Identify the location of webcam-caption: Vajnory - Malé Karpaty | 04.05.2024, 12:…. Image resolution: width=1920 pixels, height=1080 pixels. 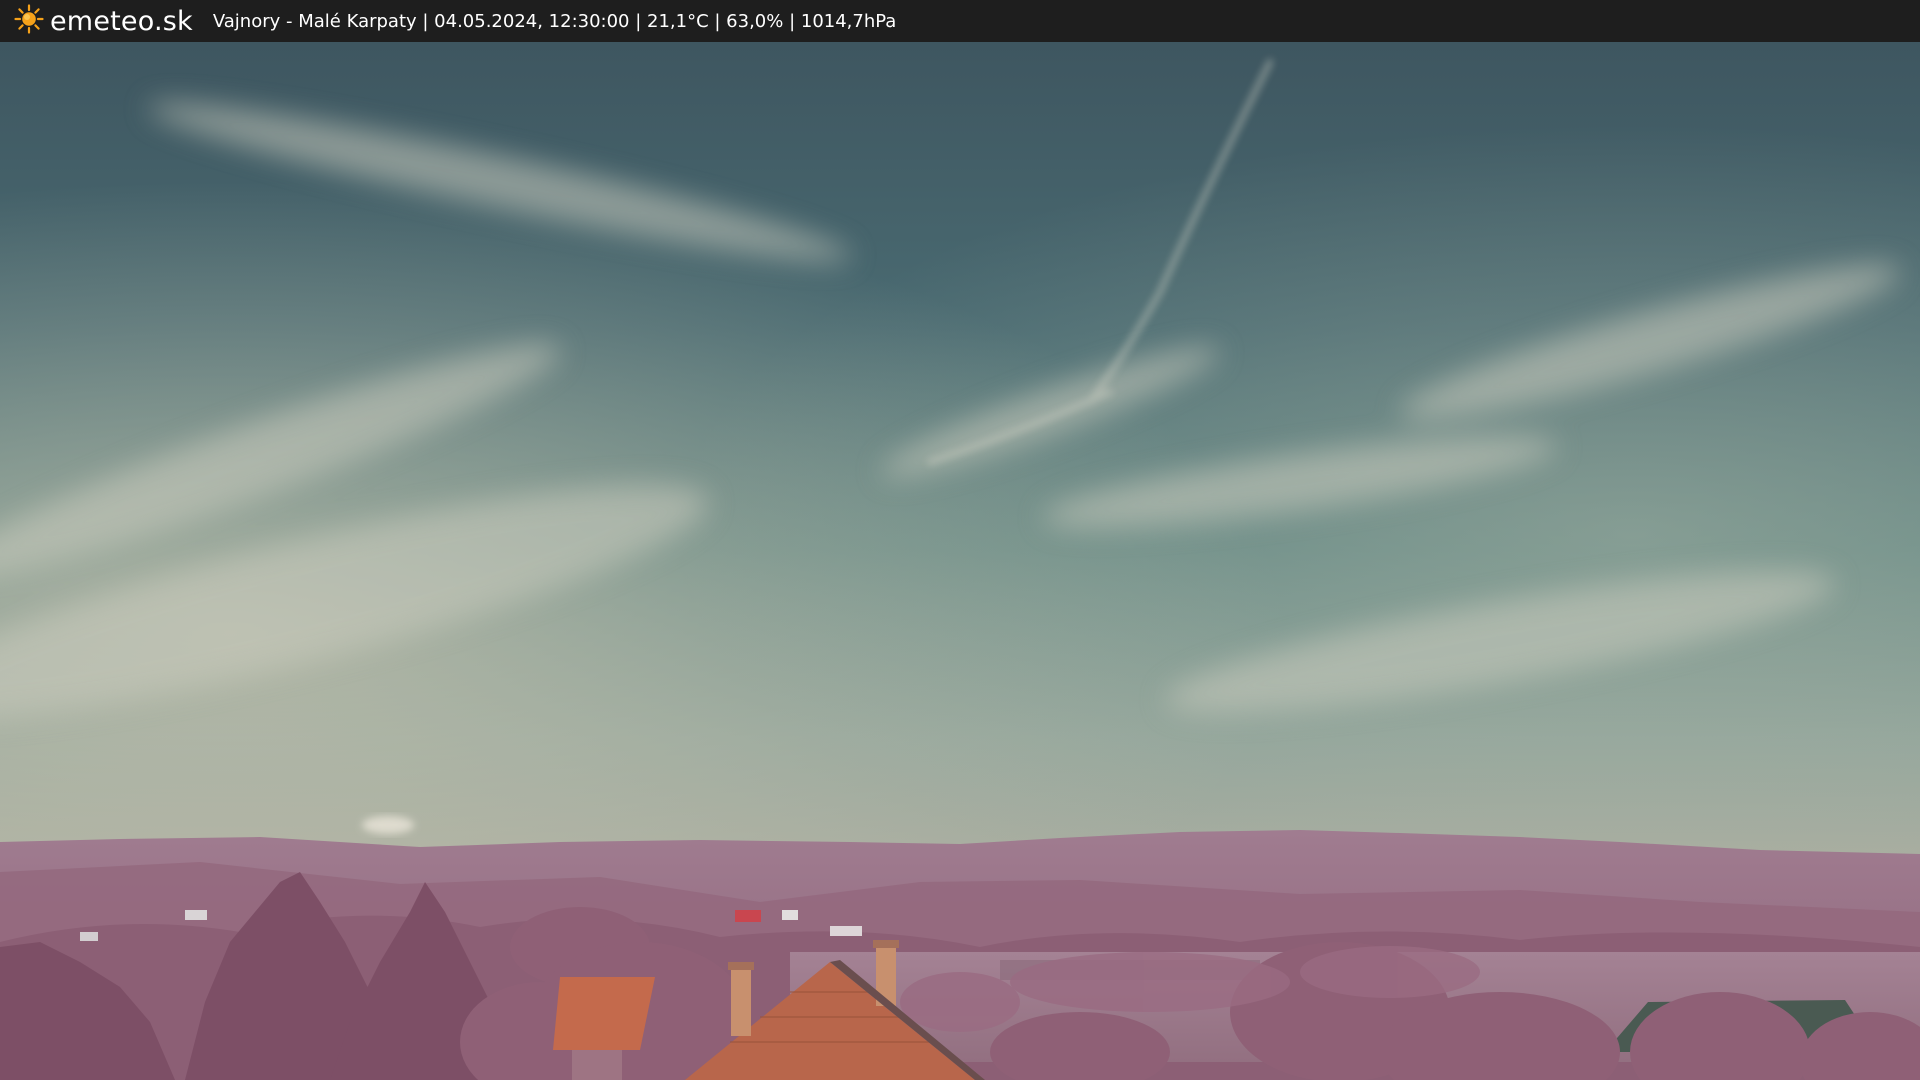
(554, 21).